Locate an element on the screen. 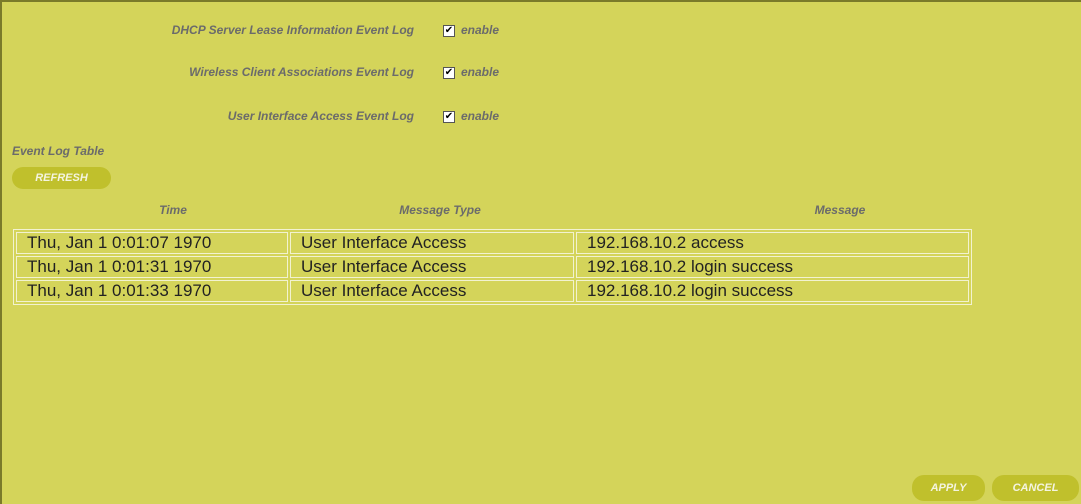 The image size is (1081, 504). event-log-title: Event Log Table is located at coordinates (58, 151).